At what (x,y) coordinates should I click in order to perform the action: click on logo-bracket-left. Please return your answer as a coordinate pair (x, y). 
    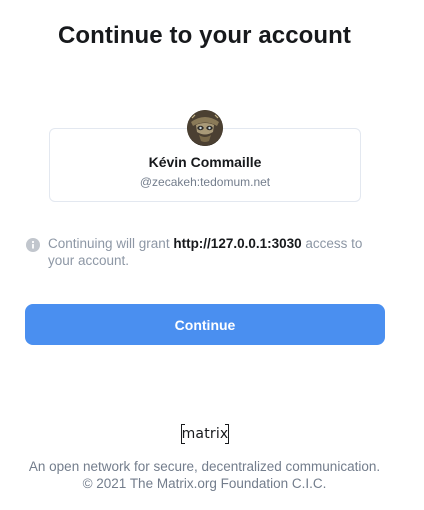
    Looking at the image, I should click on (183, 434).